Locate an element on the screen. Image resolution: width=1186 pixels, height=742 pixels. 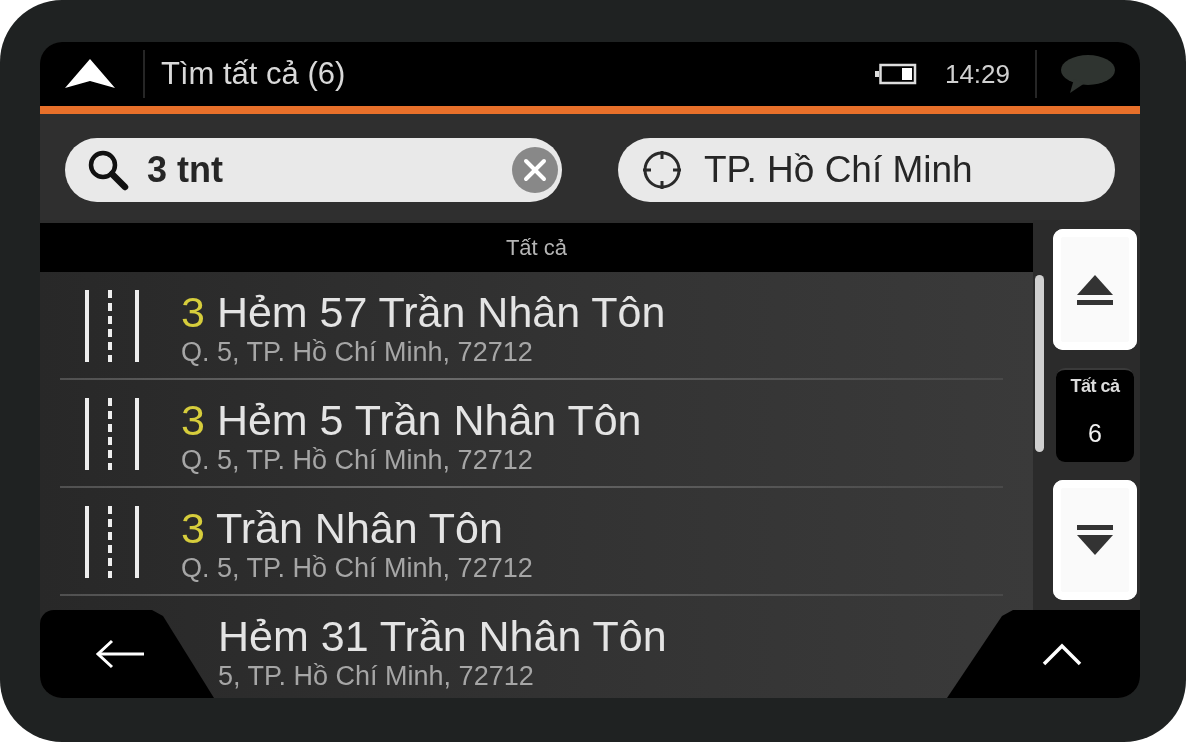
page-down-icon is located at coordinates (1095, 540).